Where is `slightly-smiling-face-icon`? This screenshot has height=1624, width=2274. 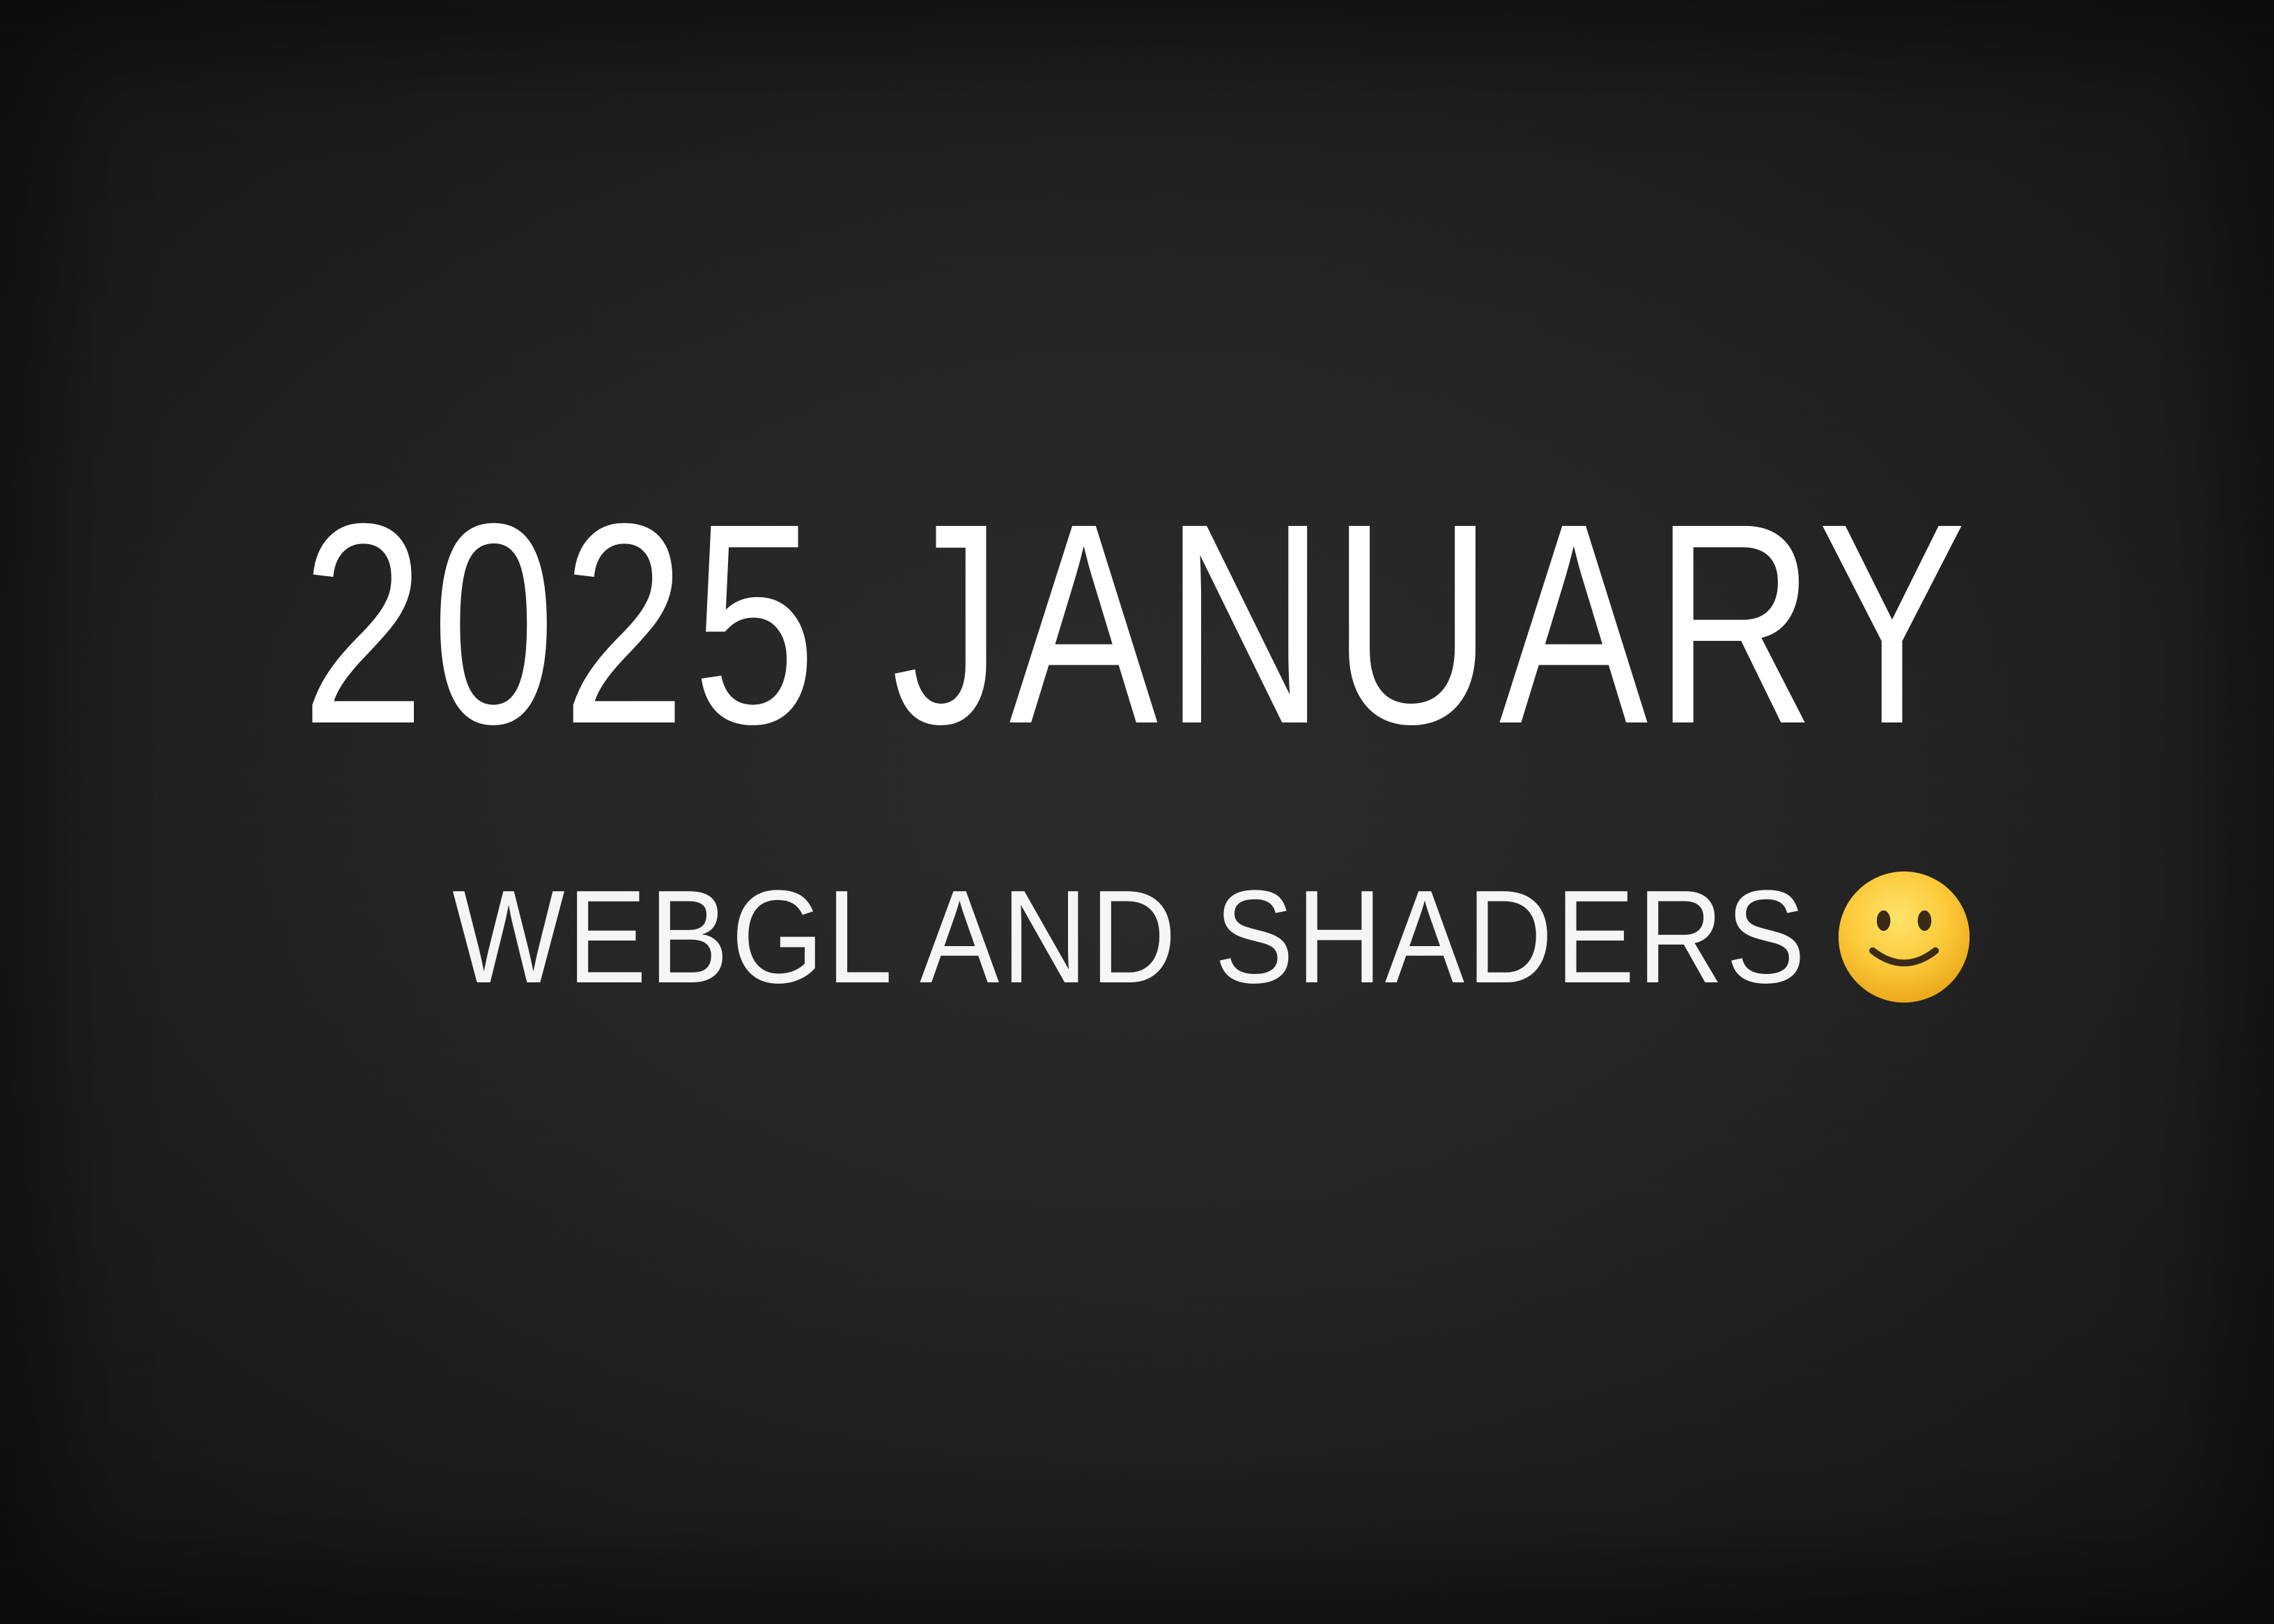 slightly-smiling-face-icon is located at coordinates (1904, 937).